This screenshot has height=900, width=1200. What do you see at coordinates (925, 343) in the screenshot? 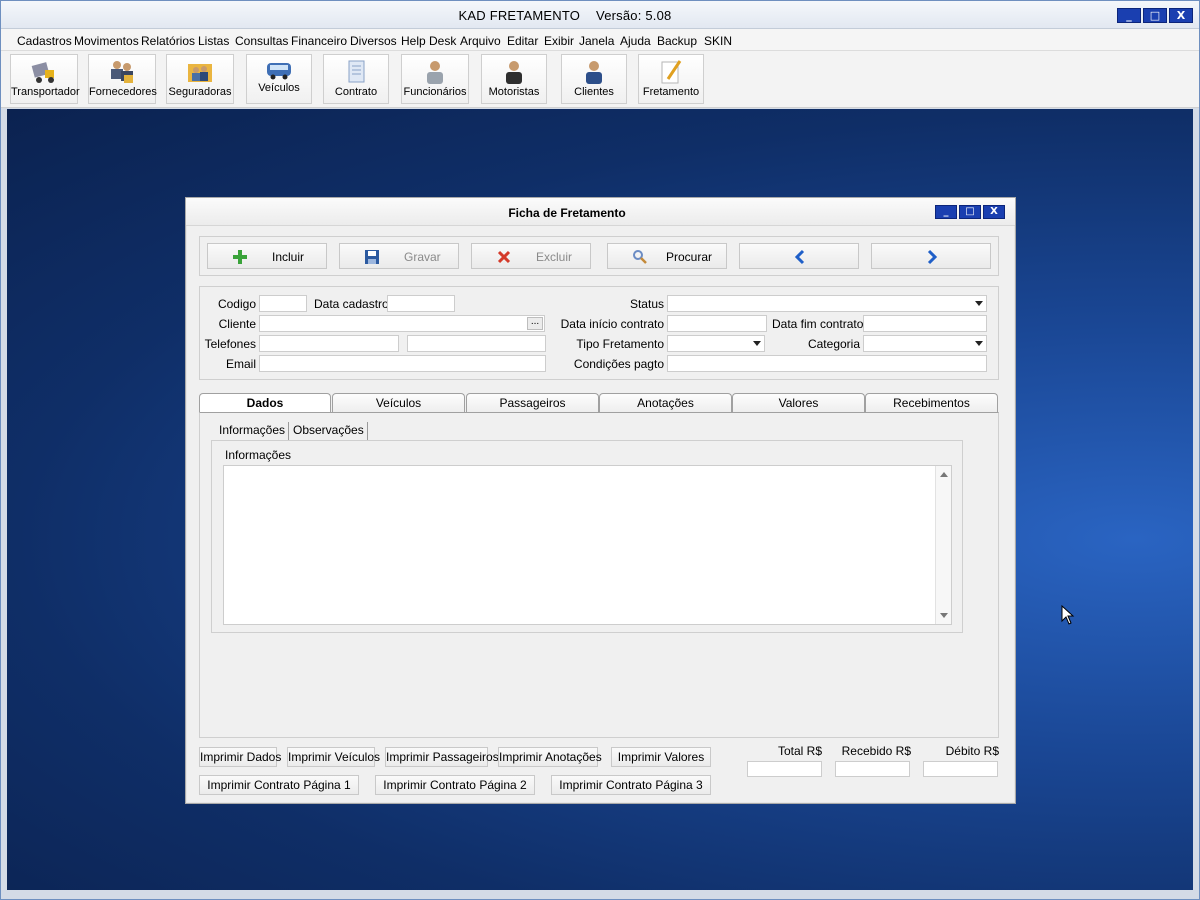
I see `categoria-select` at bounding box center [925, 343].